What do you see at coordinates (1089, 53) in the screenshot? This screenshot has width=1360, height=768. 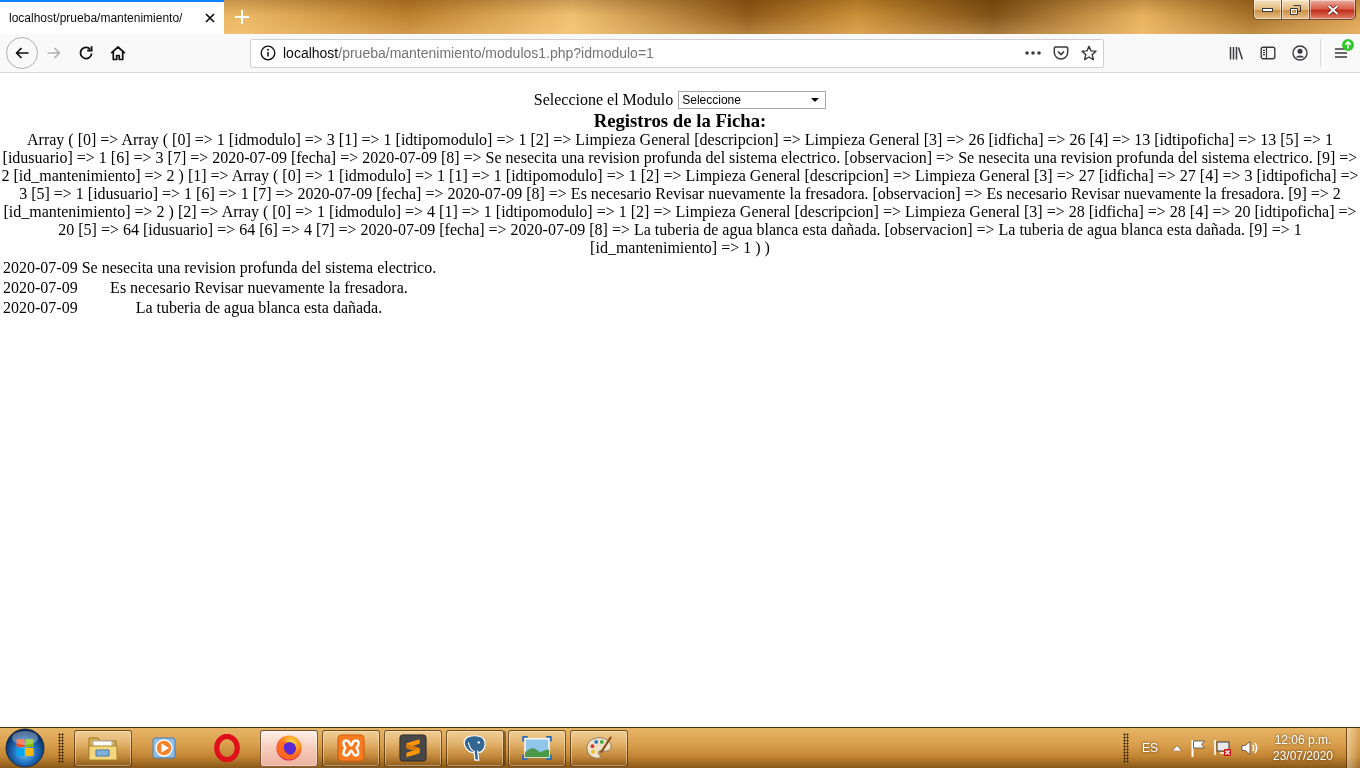 I see `star-icon` at bounding box center [1089, 53].